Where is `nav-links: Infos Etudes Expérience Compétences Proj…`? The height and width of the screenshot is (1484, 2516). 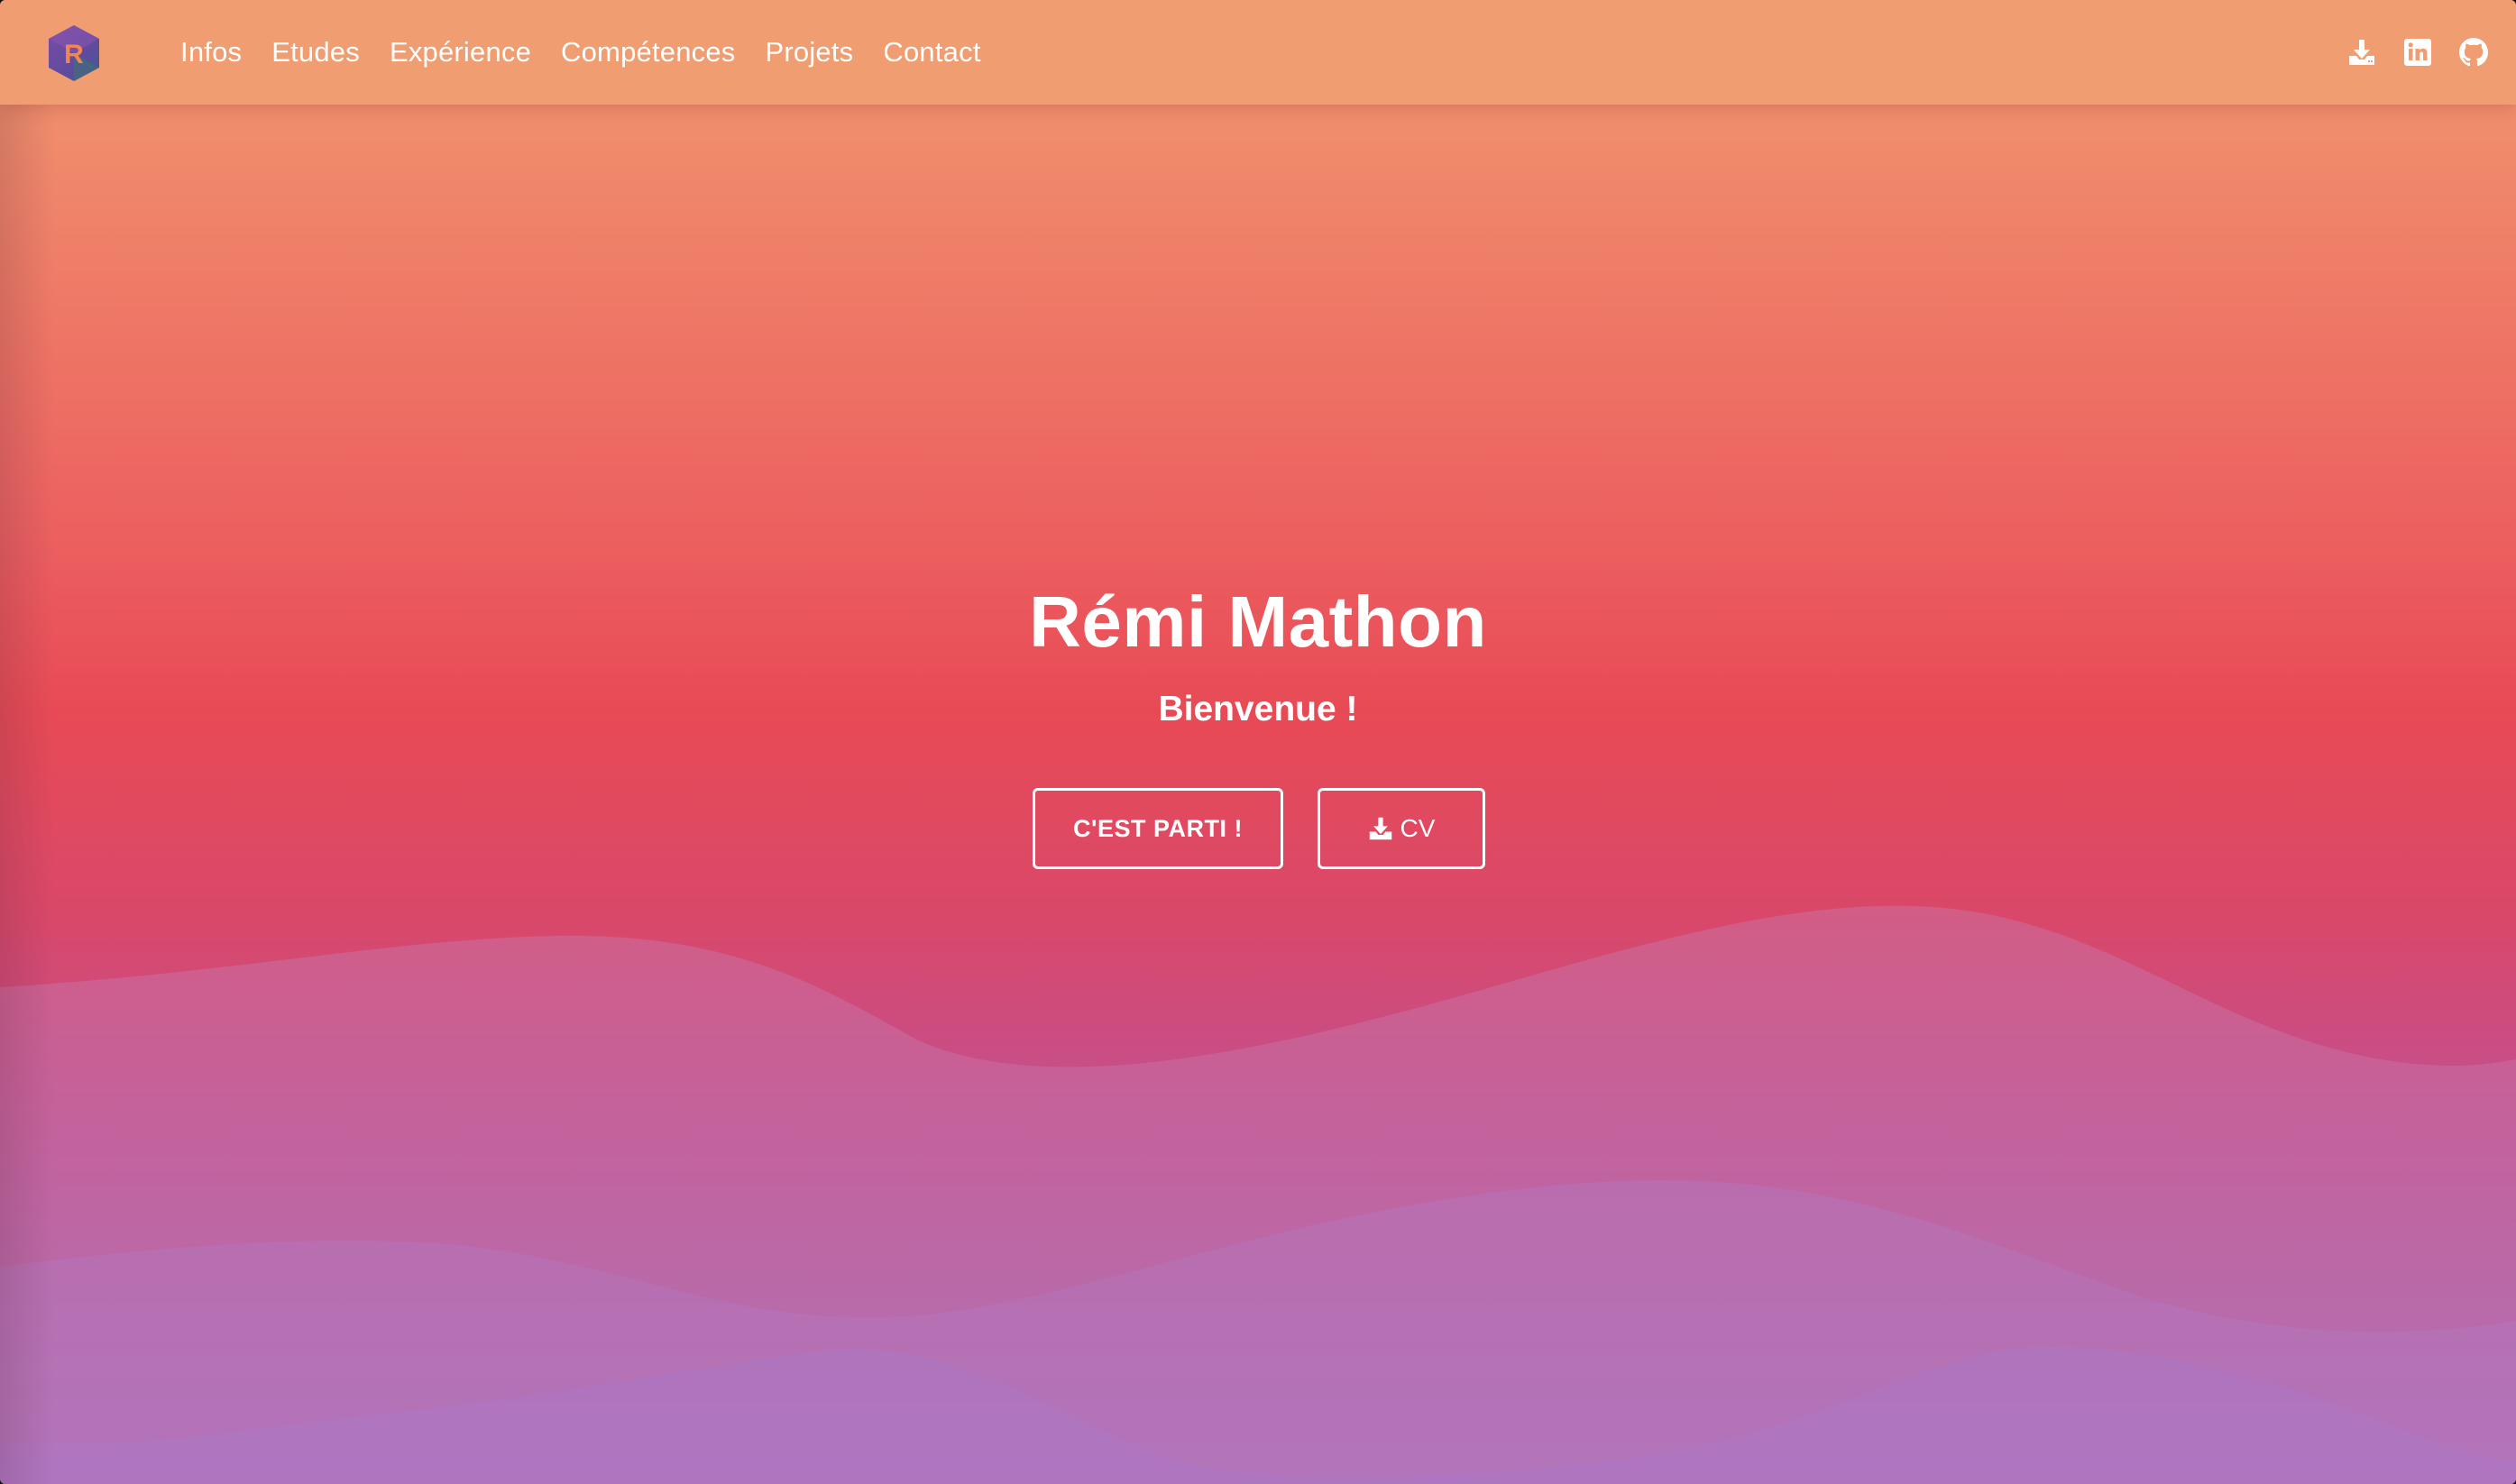
nav-links: Infos Etudes Expérience Compétences Proj… is located at coordinates (595, 52).